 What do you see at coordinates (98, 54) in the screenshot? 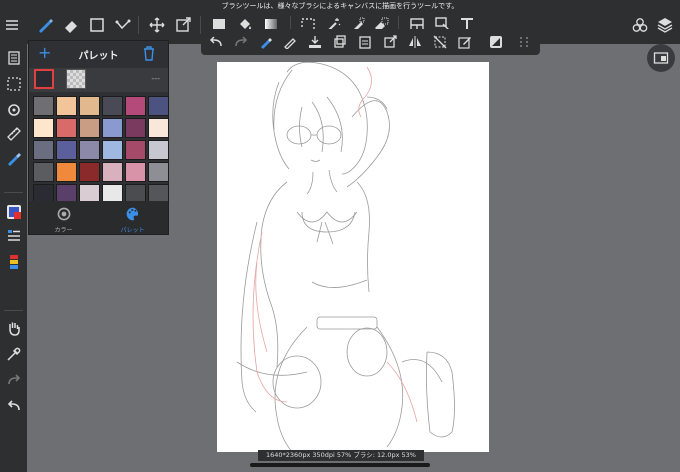
I see `palette-header: + パレット` at bounding box center [98, 54].